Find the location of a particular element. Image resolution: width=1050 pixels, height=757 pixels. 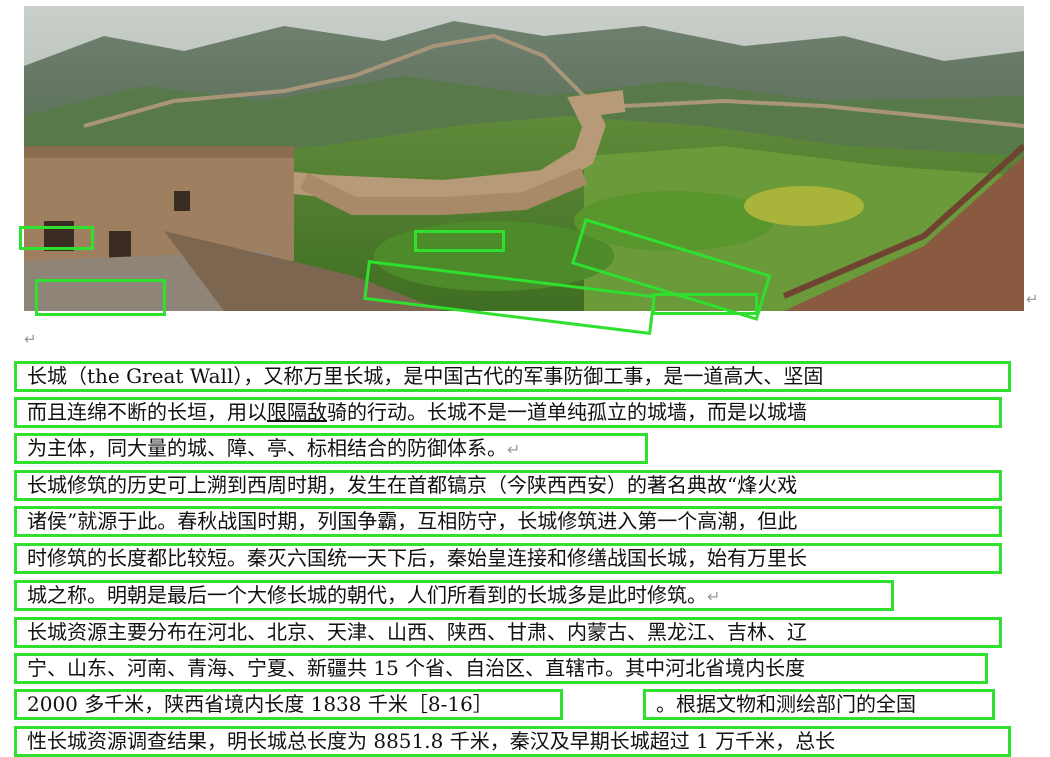

line-text: 长城修筑的历史可上溯到西周时期，发生在首都镐京（今陕西西安）的著名典故“烽火戏 is located at coordinates (412, 485).